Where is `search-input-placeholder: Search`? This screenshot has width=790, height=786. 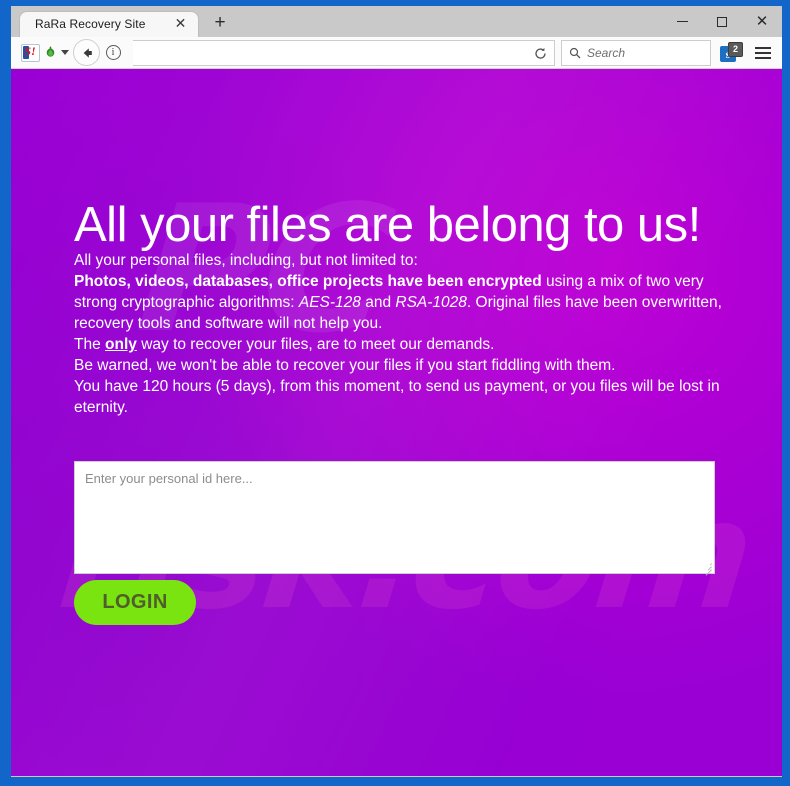 search-input-placeholder: Search is located at coordinates (606, 52).